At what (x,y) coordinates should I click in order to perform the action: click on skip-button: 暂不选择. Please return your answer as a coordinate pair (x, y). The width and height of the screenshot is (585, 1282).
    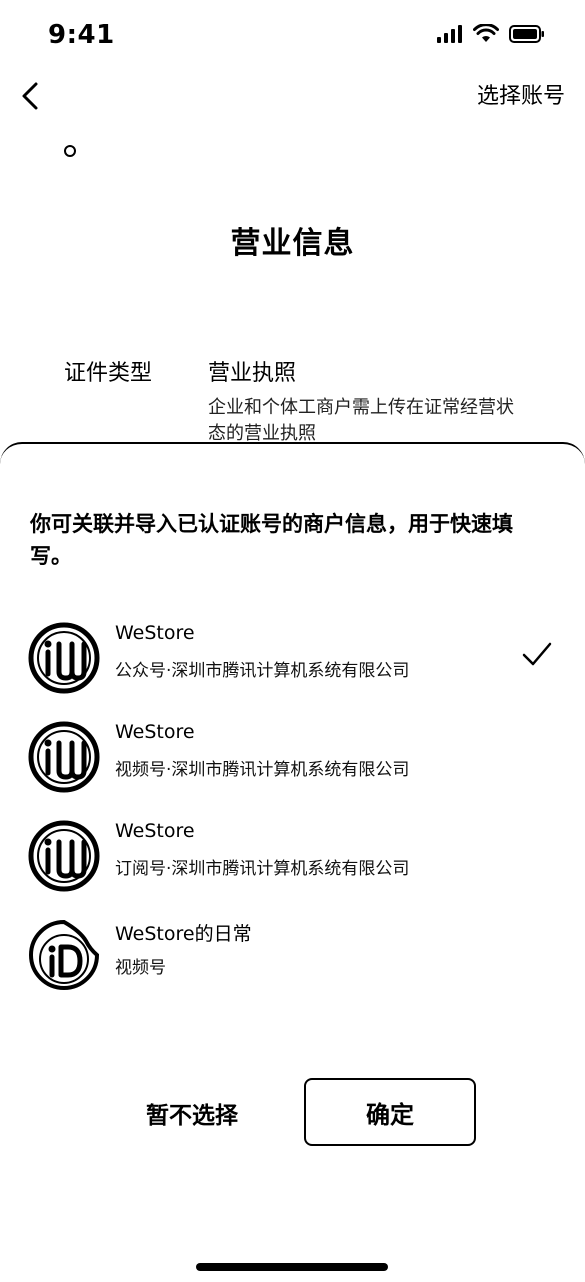
    Looking at the image, I should click on (192, 1113).